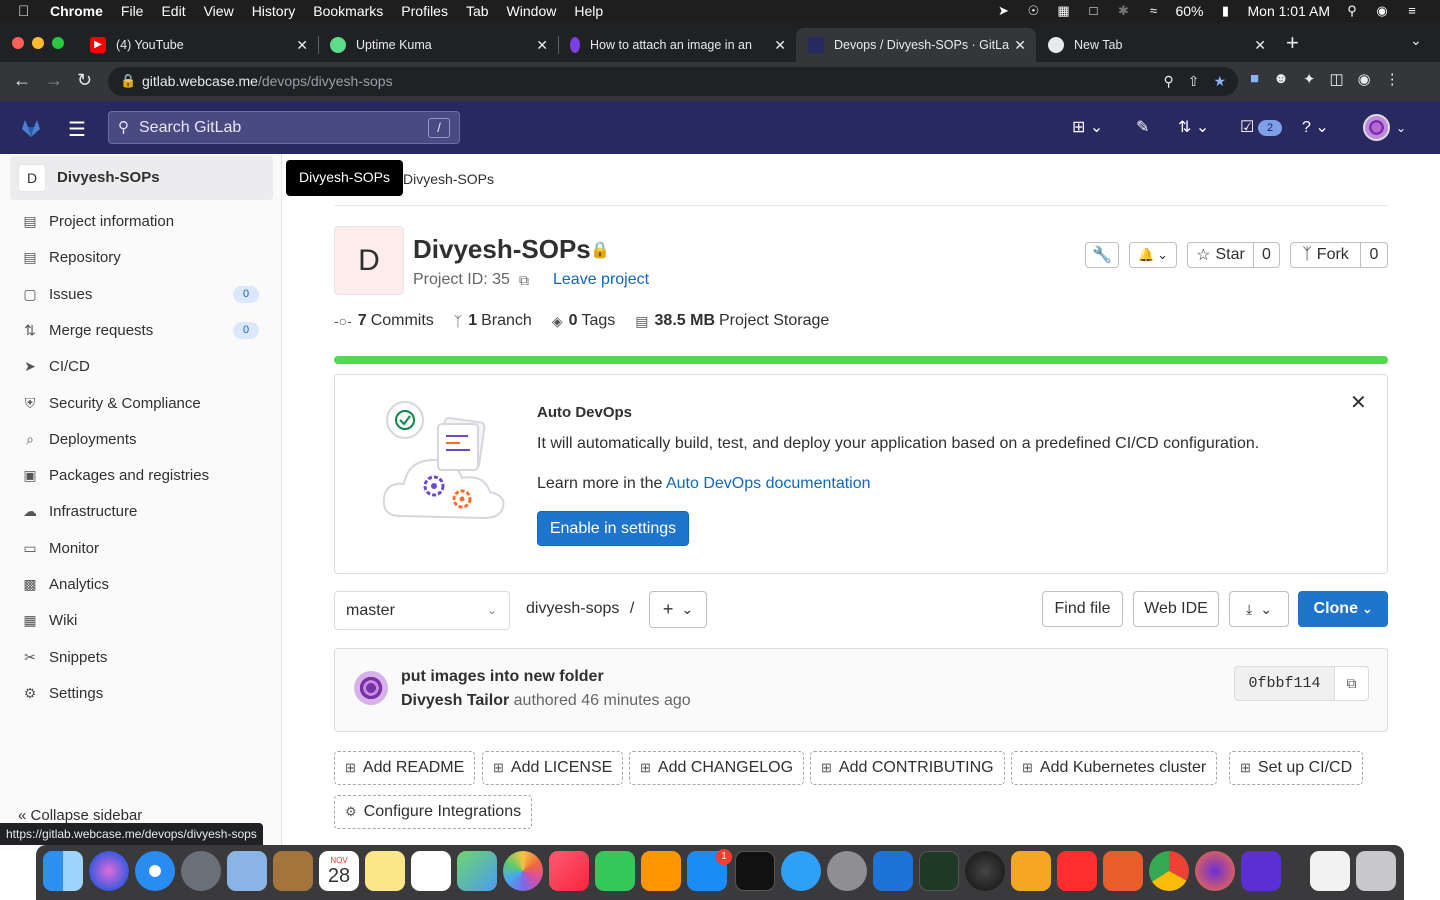  What do you see at coordinates (448, 179) in the screenshot?
I see `breadcrumb: Divyesh-SOPs` at bounding box center [448, 179].